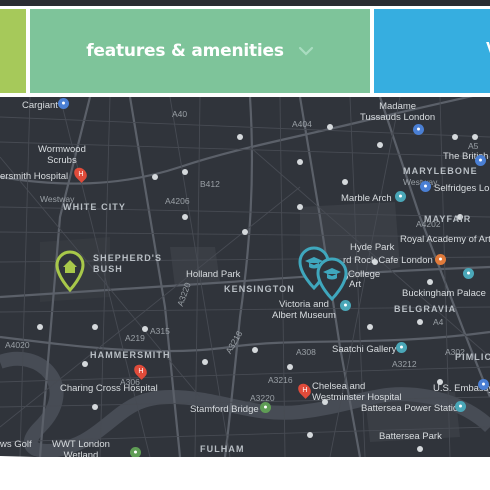  I want to click on map-poi-marble-arch-icon: ●, so click(400, 196).